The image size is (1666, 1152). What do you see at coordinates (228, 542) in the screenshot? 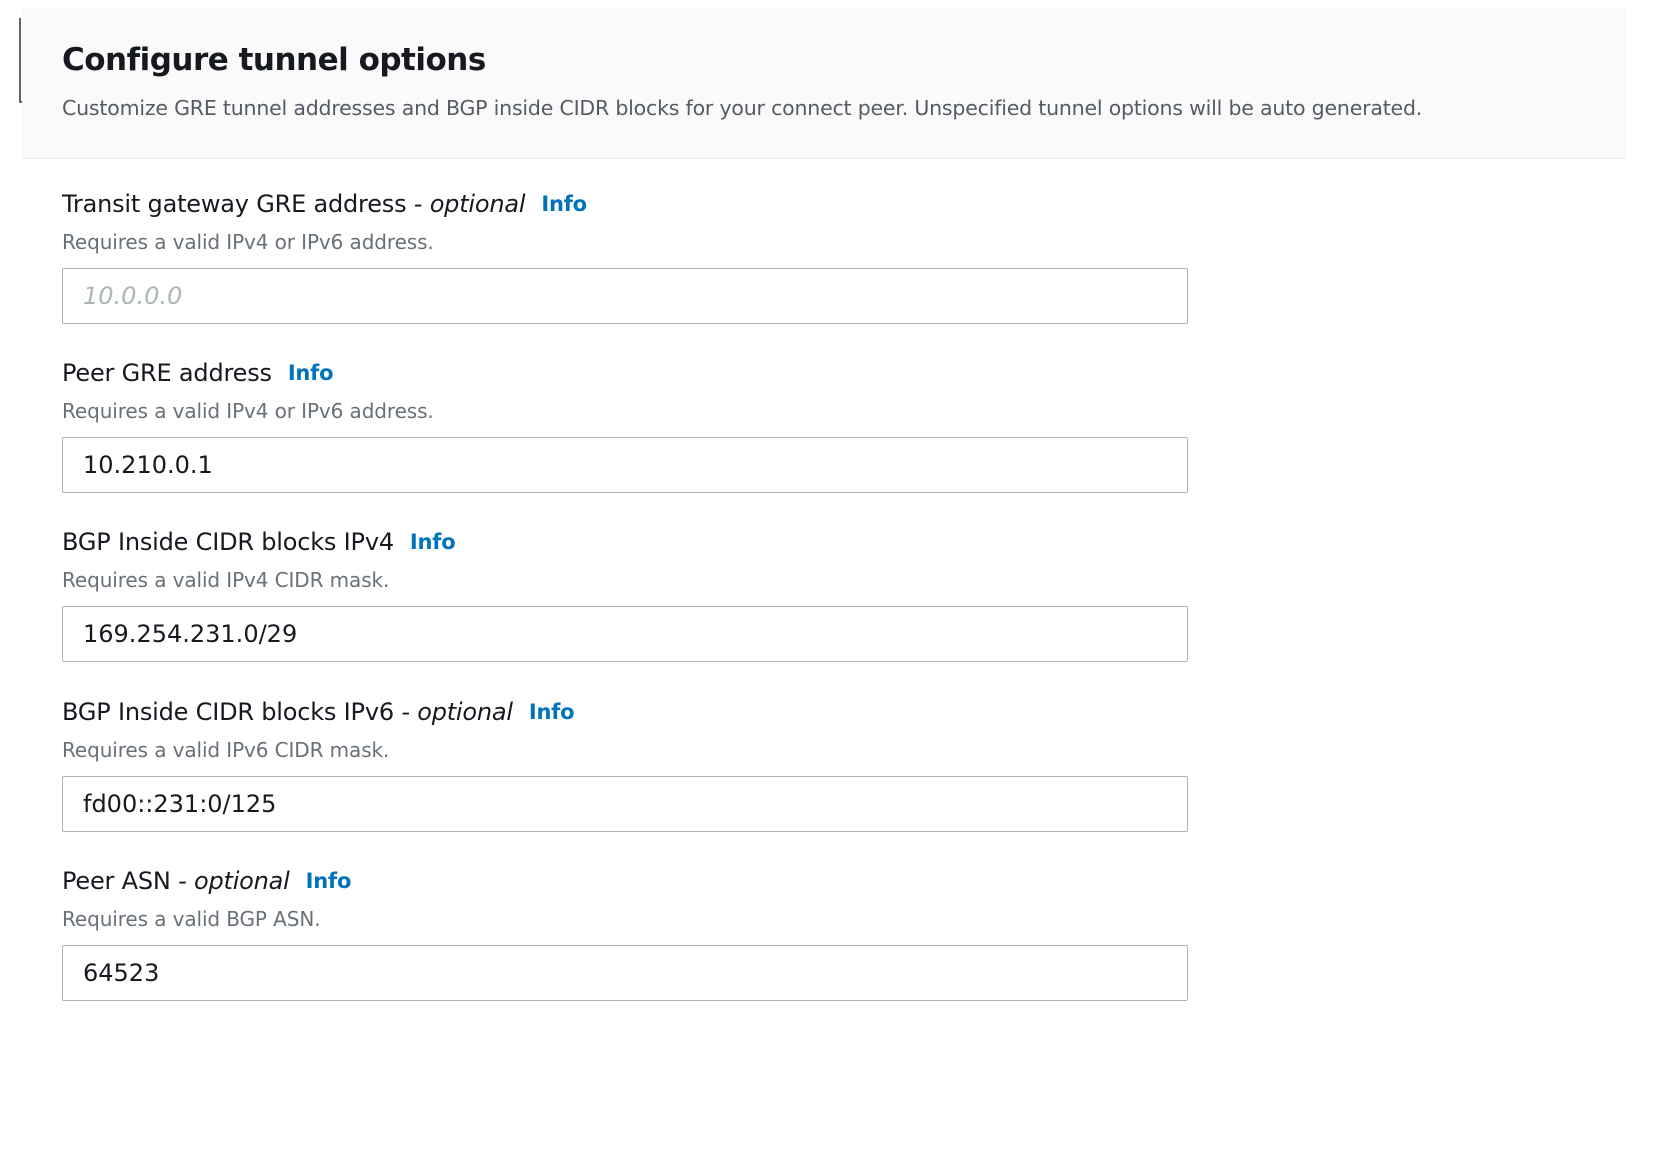
I see `field-label-text: BGP Inside CIDR blocks IPv4` at bounding box center [228, 542].